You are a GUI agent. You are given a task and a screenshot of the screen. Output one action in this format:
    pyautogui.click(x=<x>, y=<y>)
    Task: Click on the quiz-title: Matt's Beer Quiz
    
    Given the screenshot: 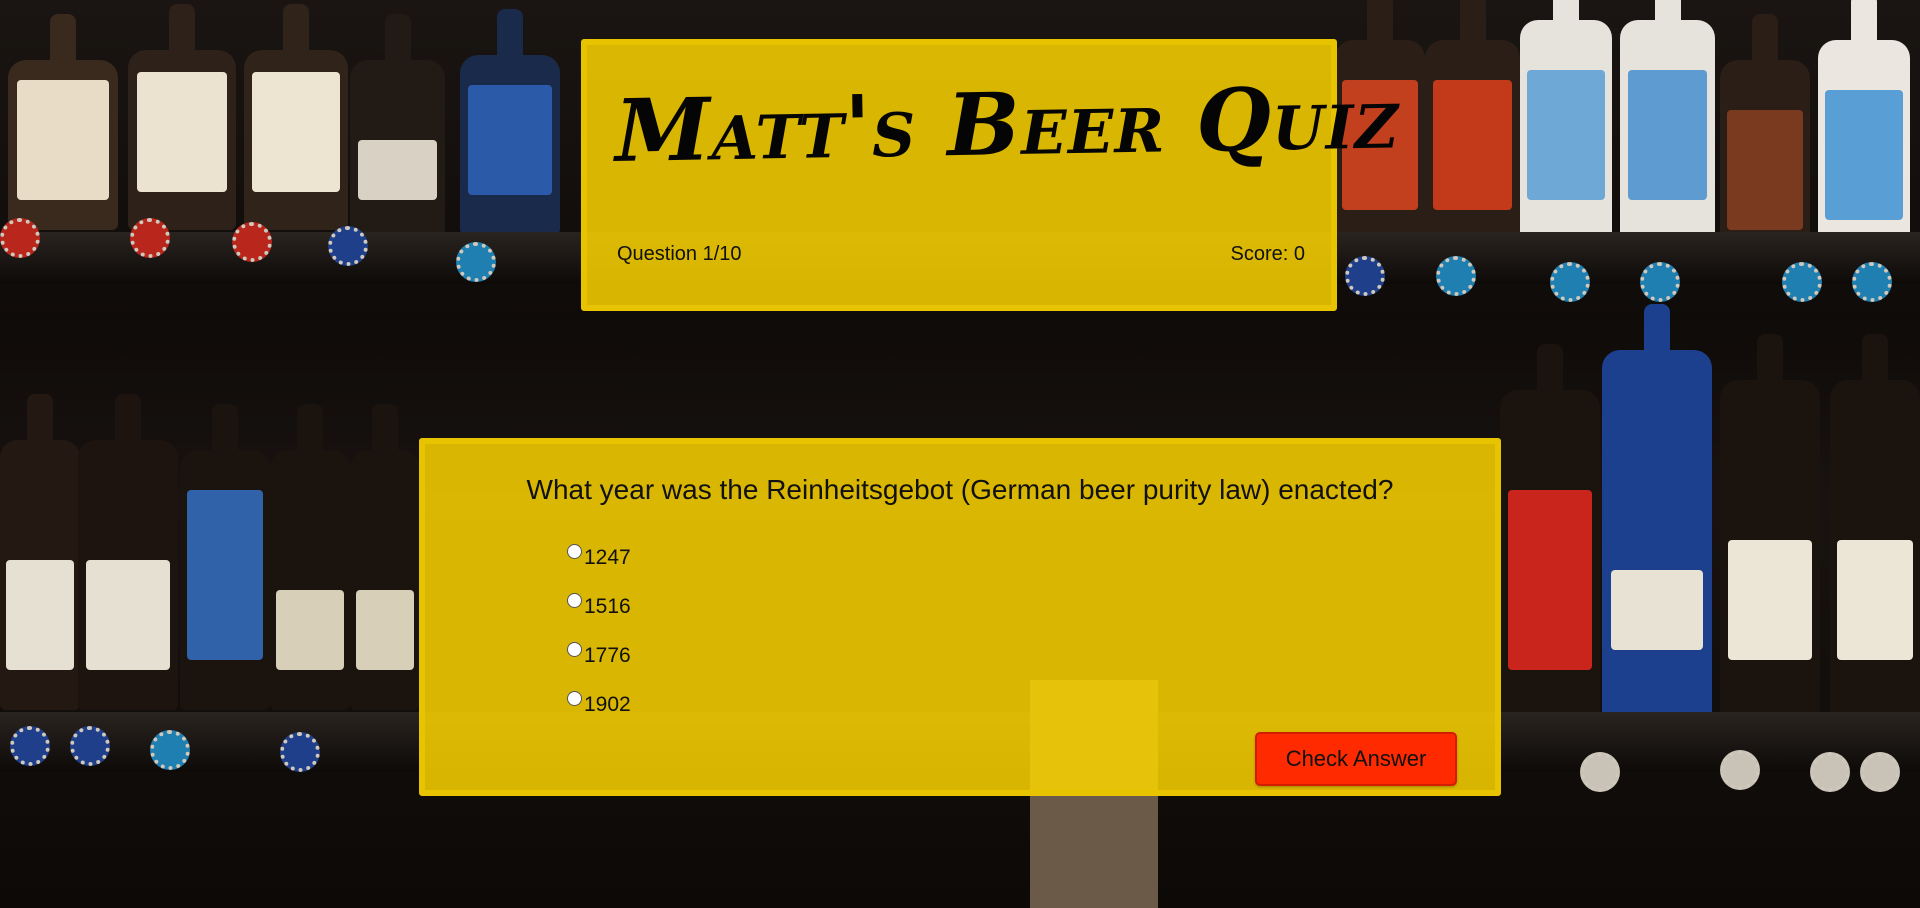 What is the action you would take?
    pyautogui.click(x=1007, y=124)
    